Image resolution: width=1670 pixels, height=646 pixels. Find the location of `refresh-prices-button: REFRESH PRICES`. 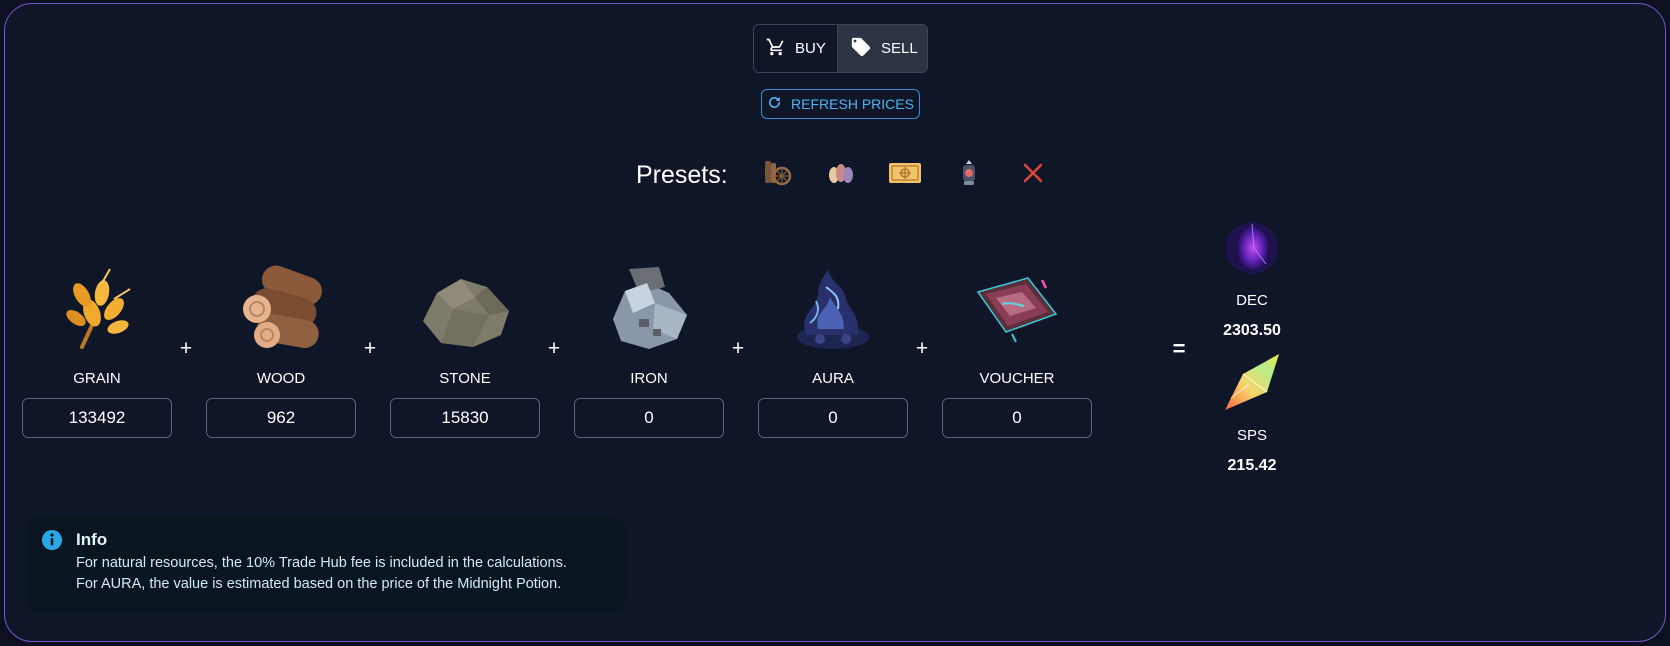

refresh-prices-button: REFRESH PRICES is located at coordinates (840, 104).